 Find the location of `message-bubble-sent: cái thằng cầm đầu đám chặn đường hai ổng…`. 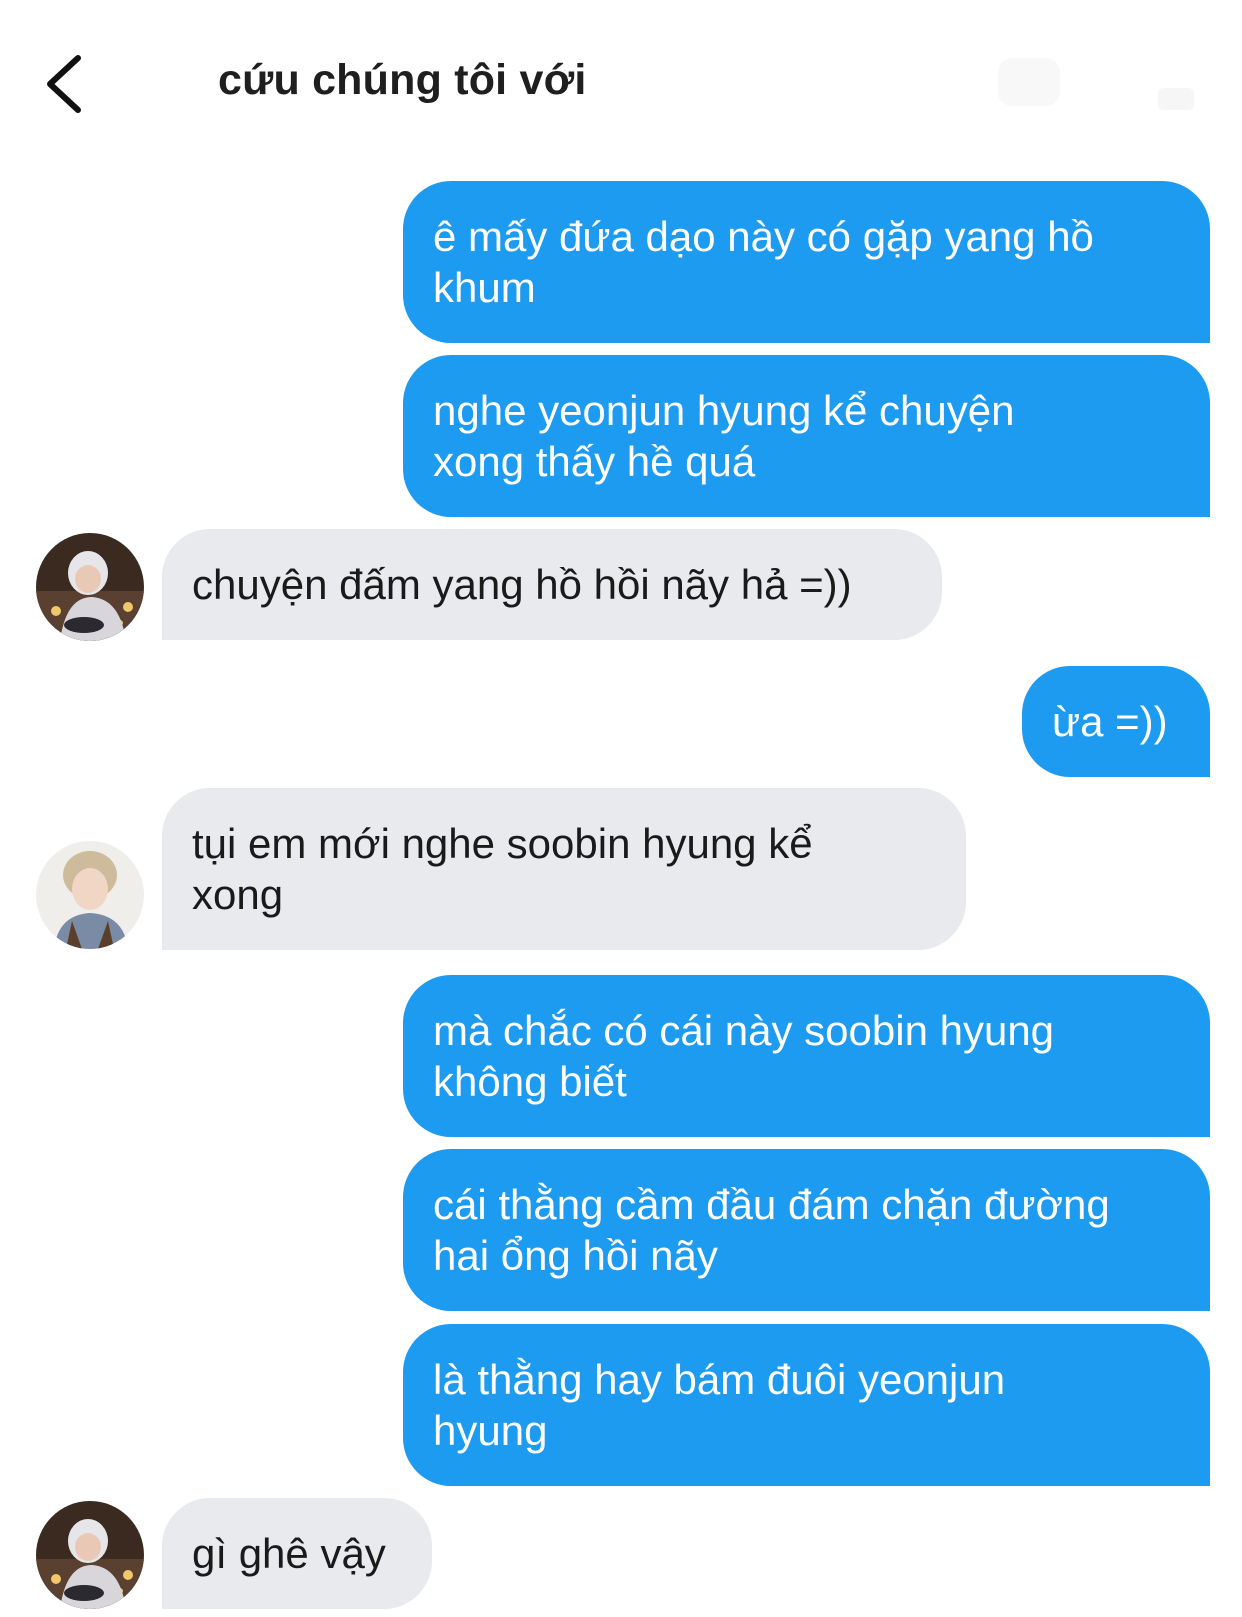

message-bubble-sent: cái thằng cầm đầu đám chặn đường hai ổng… is located at coordinates (806, 1230).